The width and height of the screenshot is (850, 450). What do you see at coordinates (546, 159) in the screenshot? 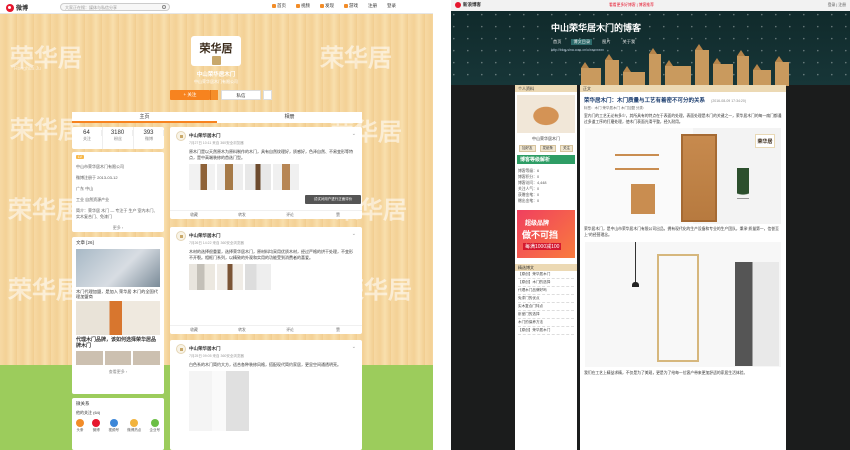
I see `level-title: 博客等级解析` at bounding box center [546, 159].